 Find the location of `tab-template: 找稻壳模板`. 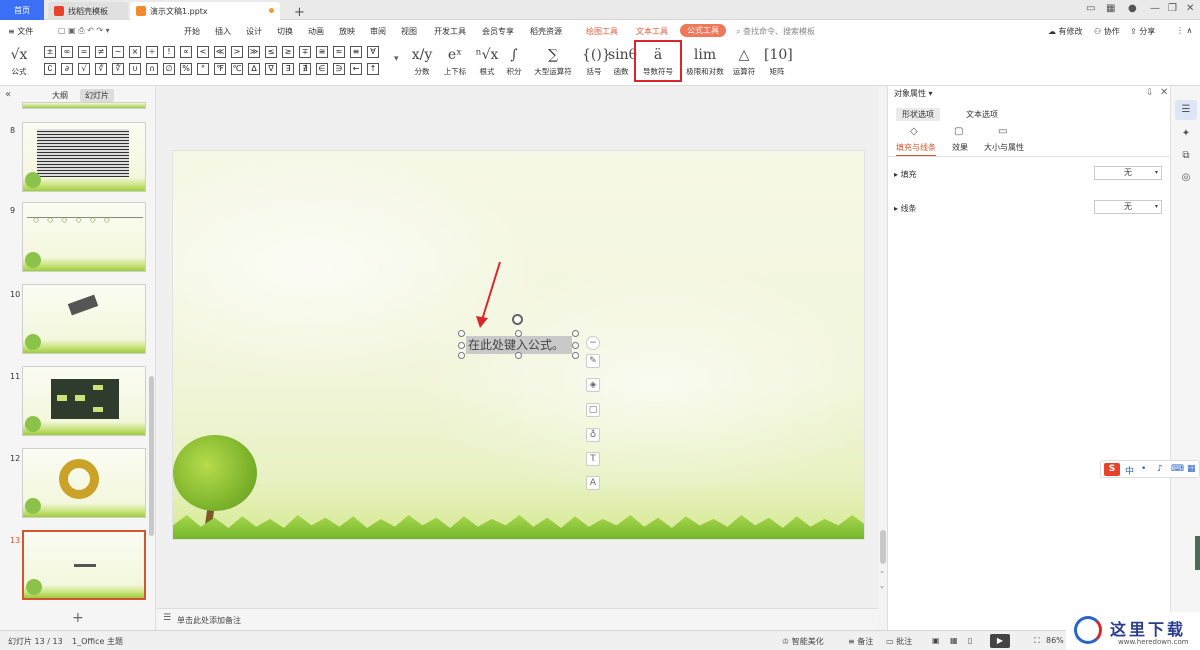

tab-template: 找稻壳模板 is located at coordinates (88, 11).